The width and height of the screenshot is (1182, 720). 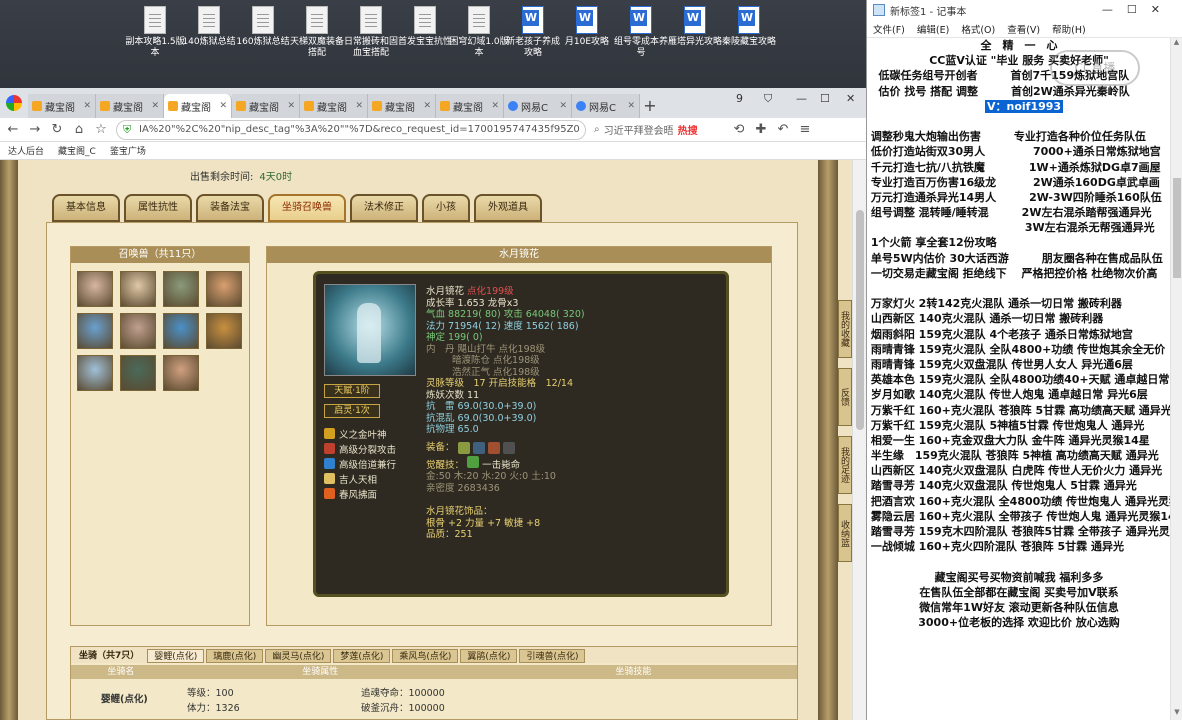 I want to click on new-tab-button: +, so click(x=650, y=106).